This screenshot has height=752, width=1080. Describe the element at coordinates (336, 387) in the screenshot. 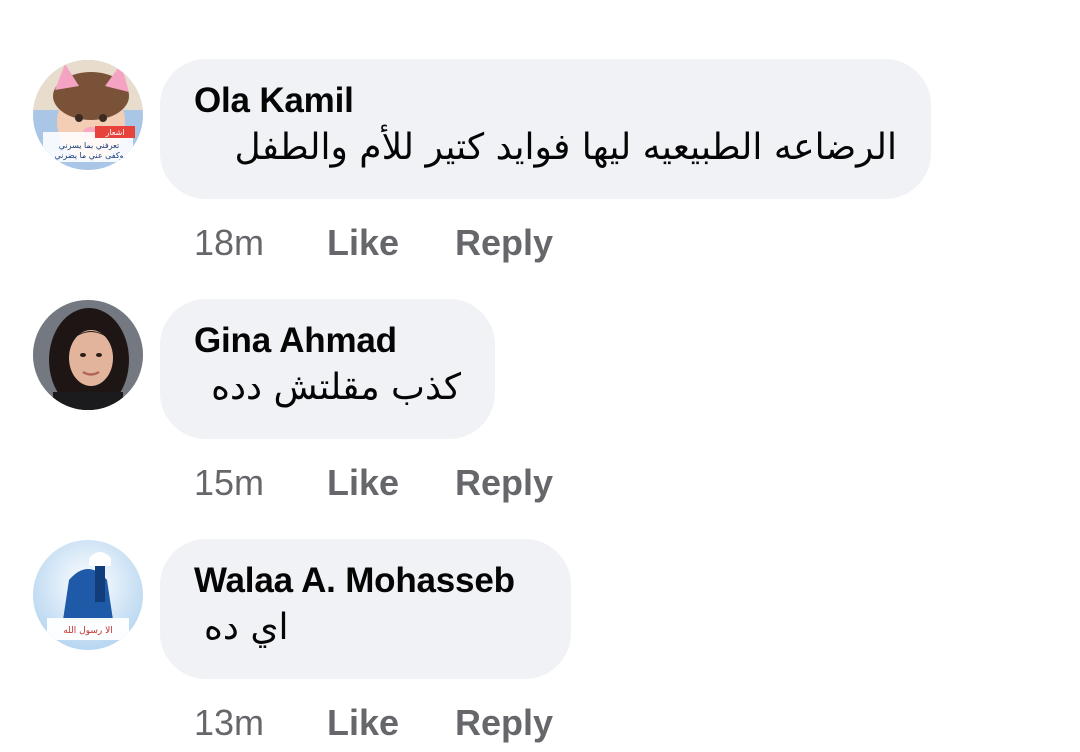

I see `comment-text: كذب مقلتش دده` at that location.